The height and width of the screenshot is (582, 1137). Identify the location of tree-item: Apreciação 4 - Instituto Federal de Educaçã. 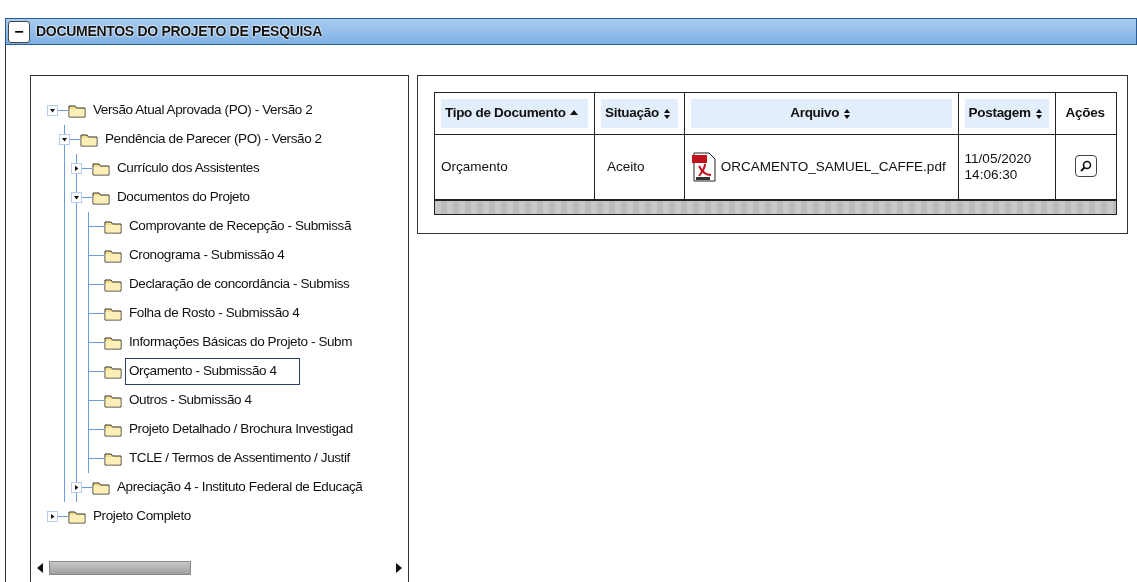
(240, 487).